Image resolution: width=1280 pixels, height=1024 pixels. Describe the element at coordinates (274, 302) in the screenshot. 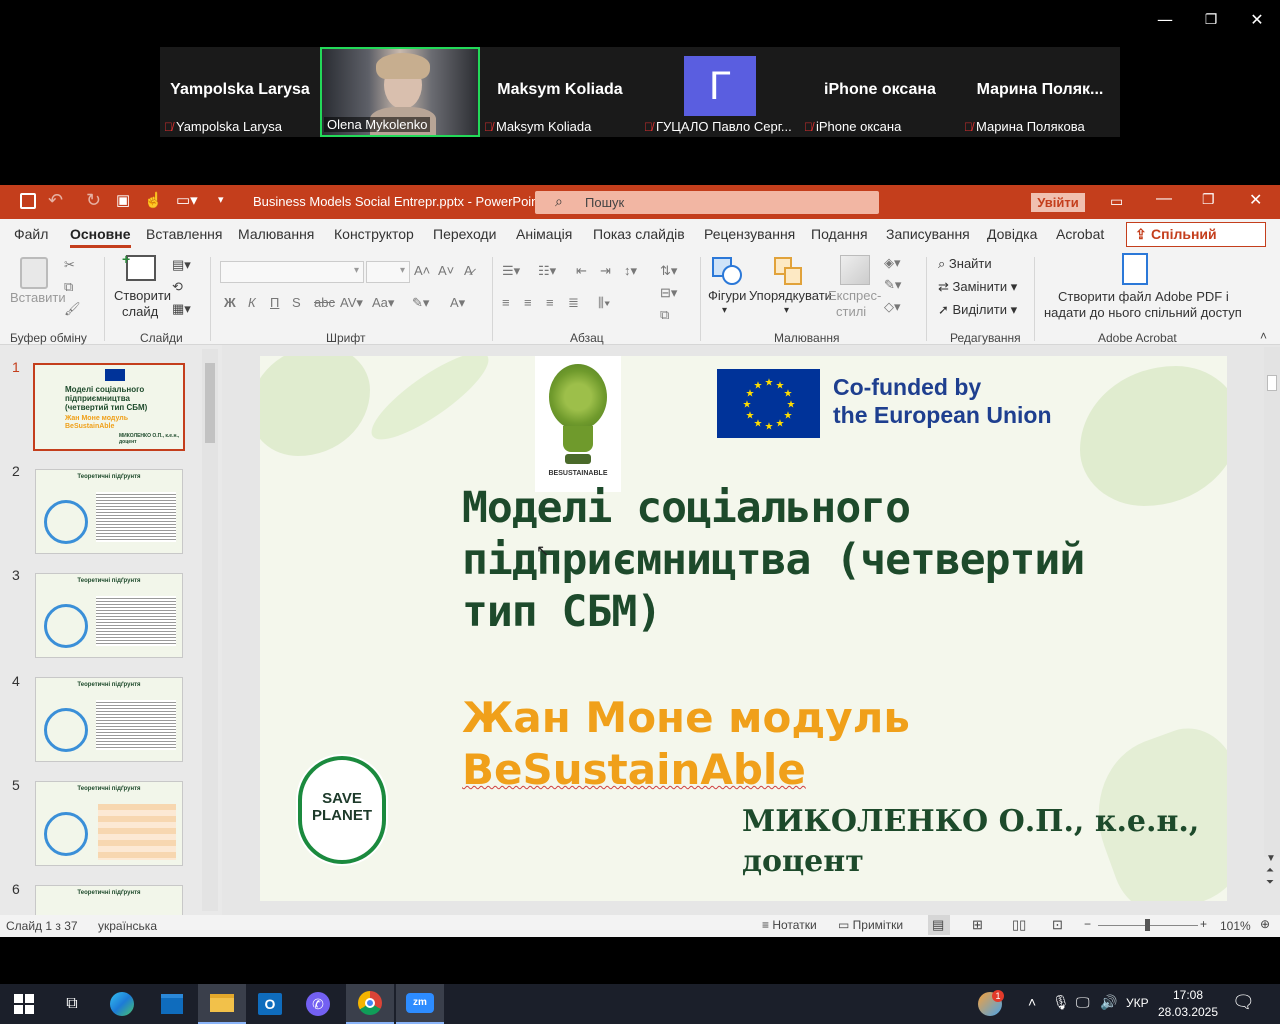

I see `underline-icon: П` at that location.